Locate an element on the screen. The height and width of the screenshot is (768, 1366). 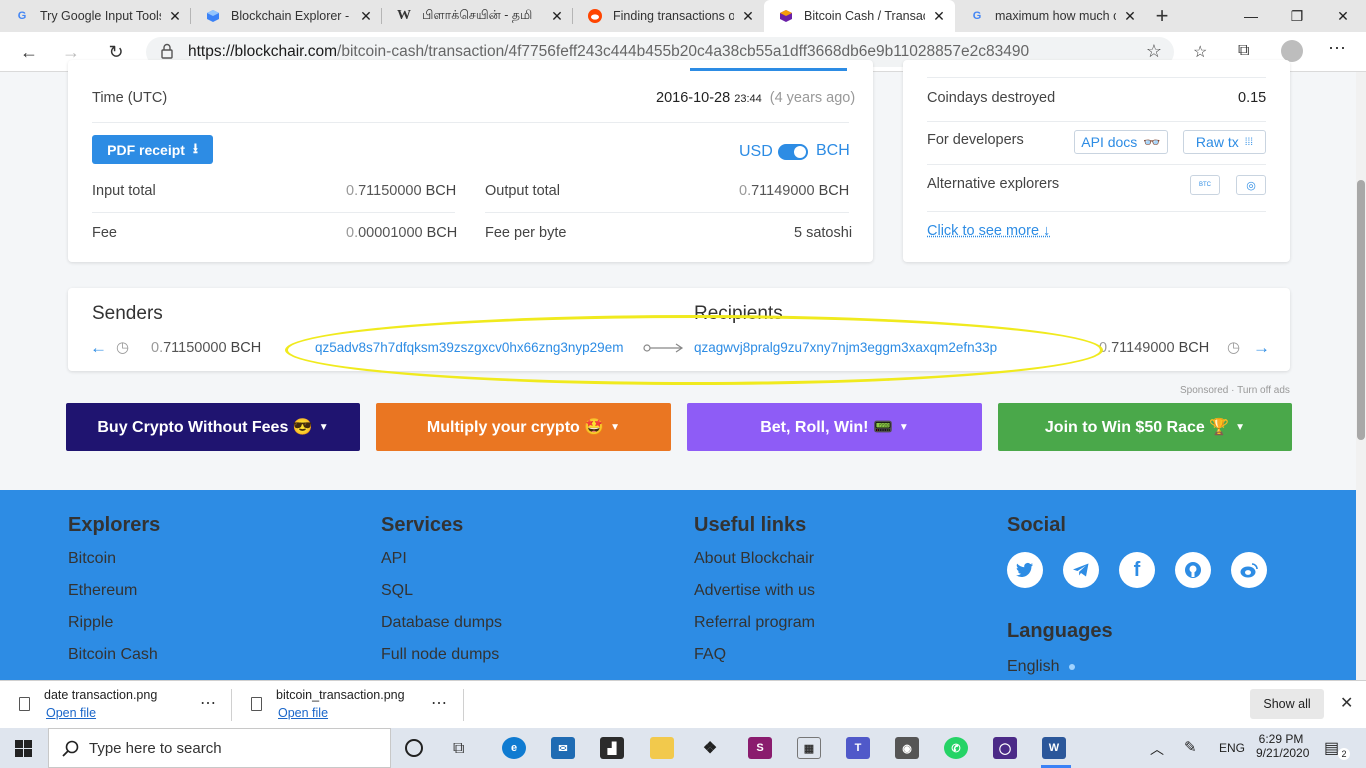
time-clock: 23:44 is located at coordinates (748, 99).